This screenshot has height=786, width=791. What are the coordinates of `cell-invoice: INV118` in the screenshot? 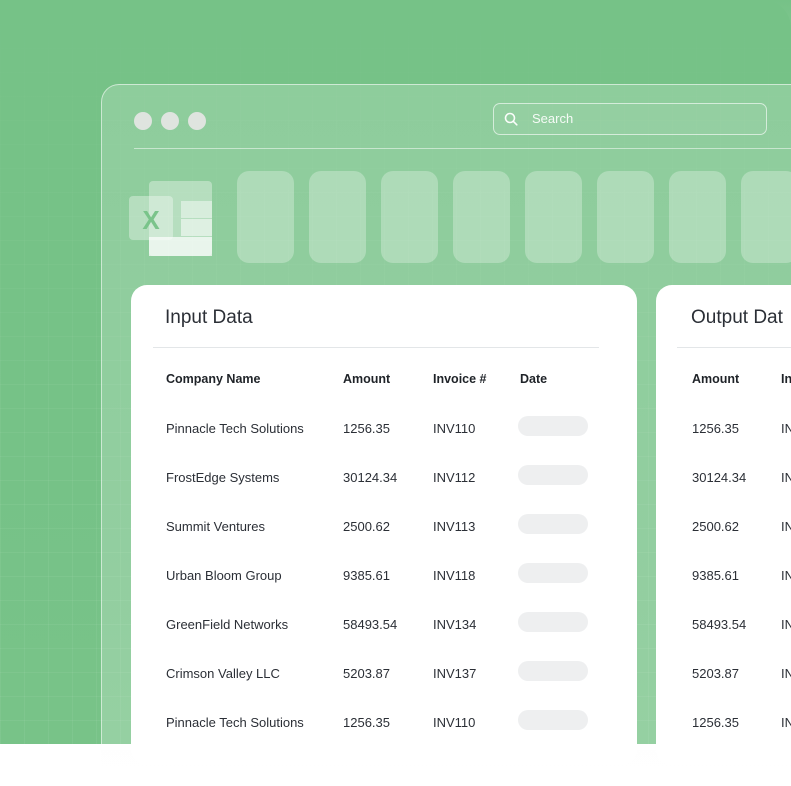 It's located at (454, 575).